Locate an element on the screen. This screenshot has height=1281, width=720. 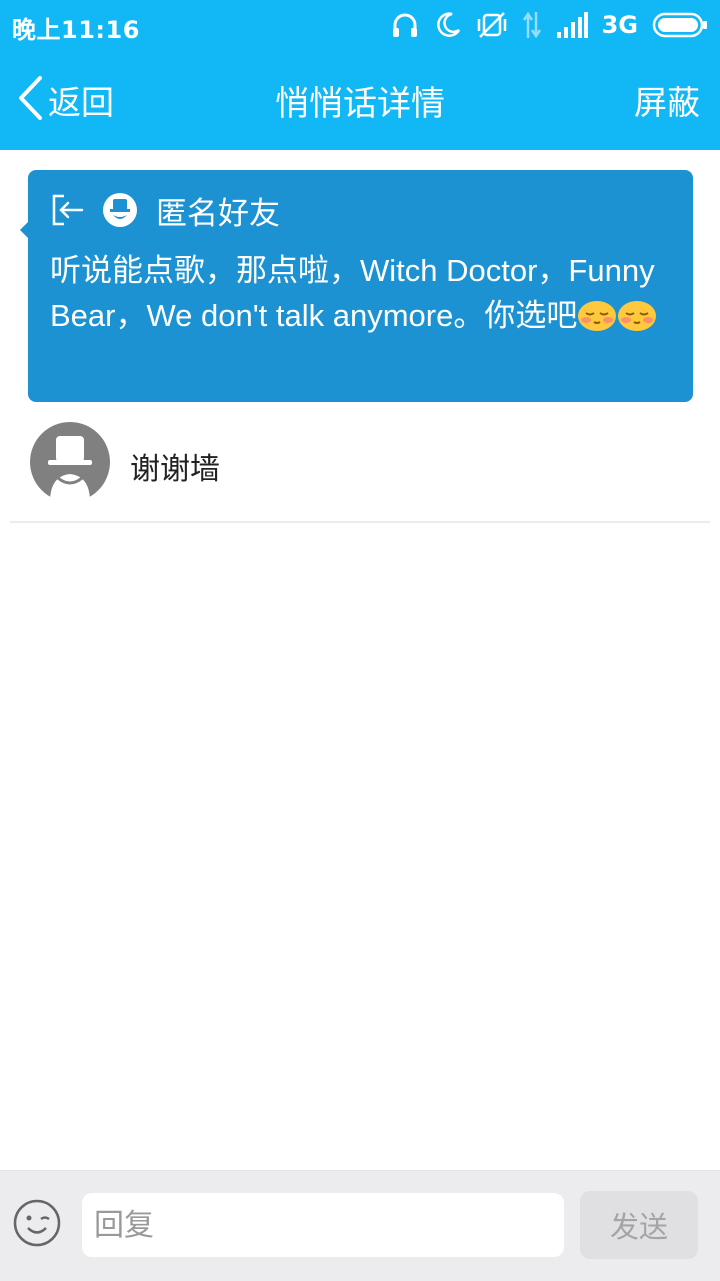
sender-name: 匿名好友 is located at coordinates (218, 213).